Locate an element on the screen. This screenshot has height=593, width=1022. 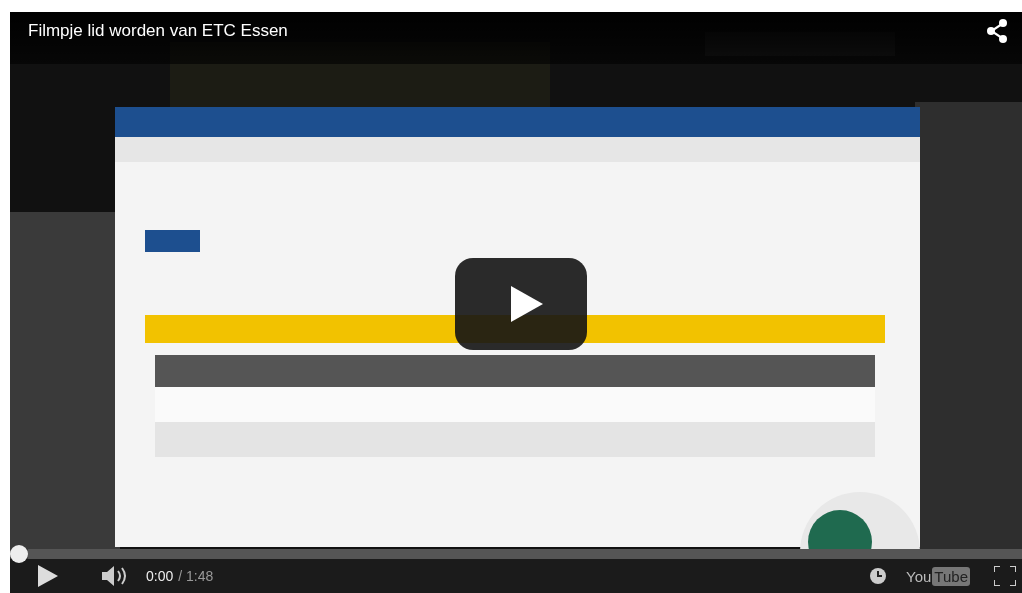
current-time: 0:00 is located at coordinates (160, 576).